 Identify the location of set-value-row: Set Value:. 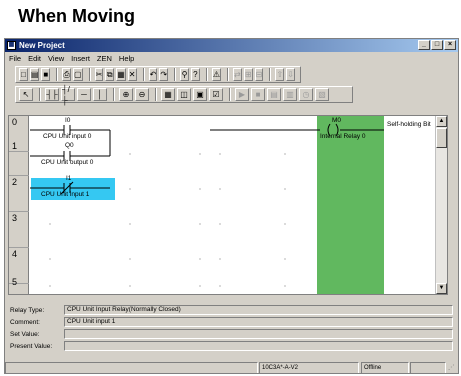
(230, 334).